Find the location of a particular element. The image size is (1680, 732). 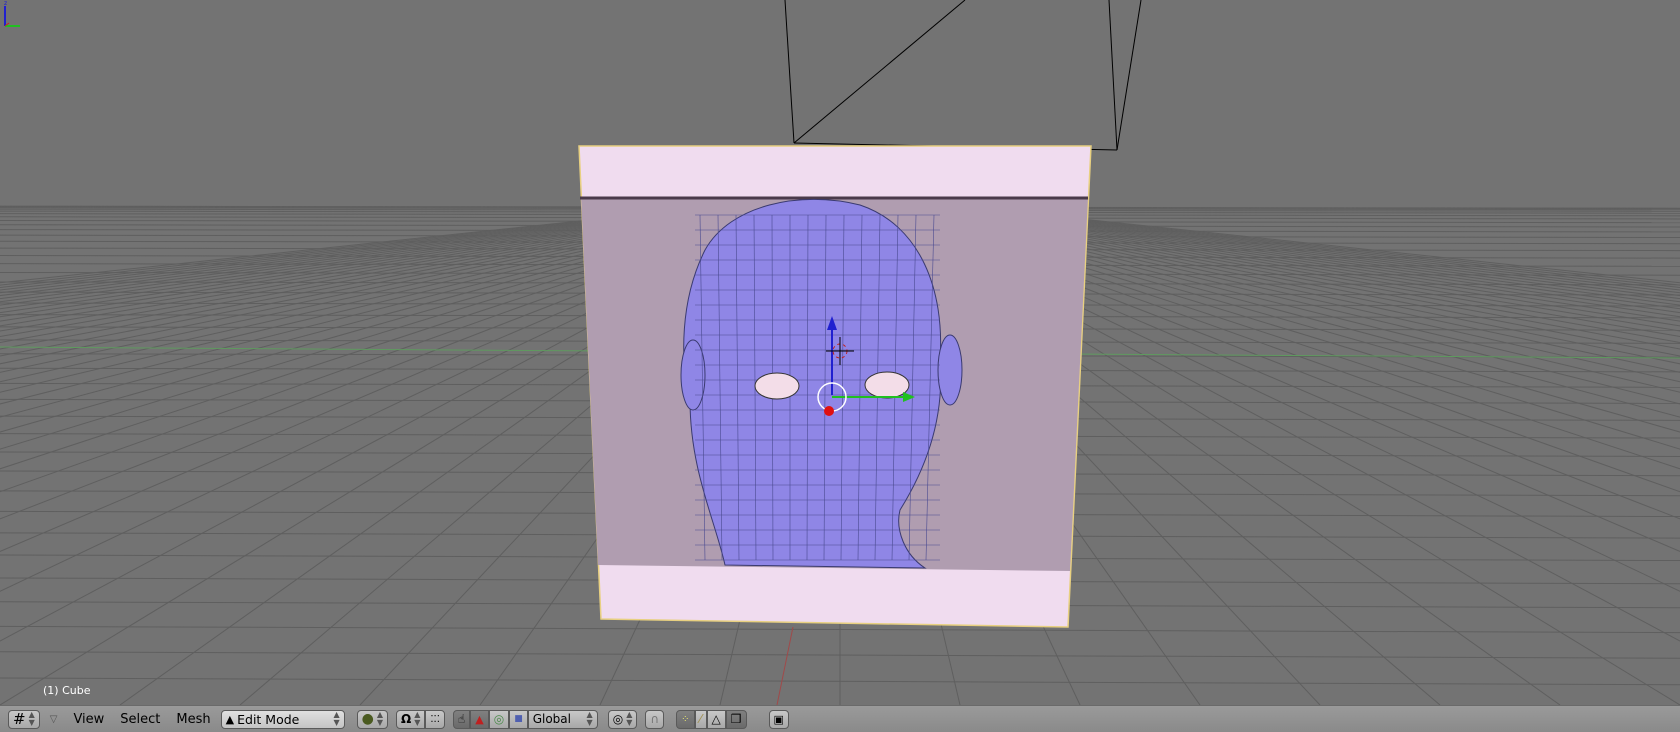

manipulator-toggle: ⁚⁚⁚ is located at coordinates (435, 719).